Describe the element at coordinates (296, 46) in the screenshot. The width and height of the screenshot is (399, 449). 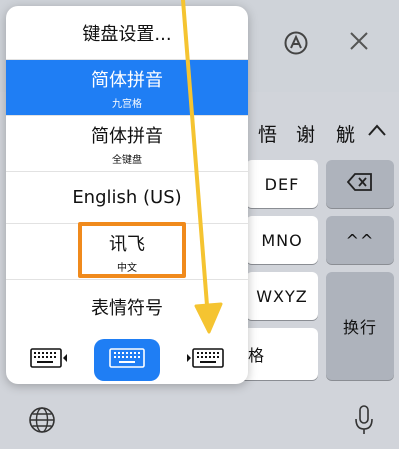
I see `handwriting-a-icon` at that location.